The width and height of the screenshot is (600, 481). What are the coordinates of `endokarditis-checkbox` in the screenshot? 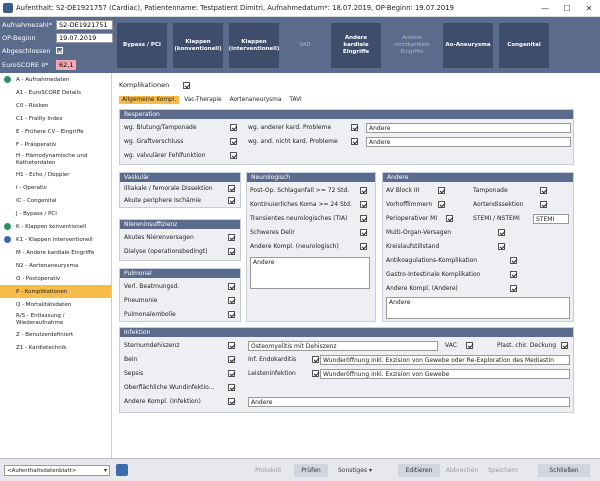 It's located at (315, 359).